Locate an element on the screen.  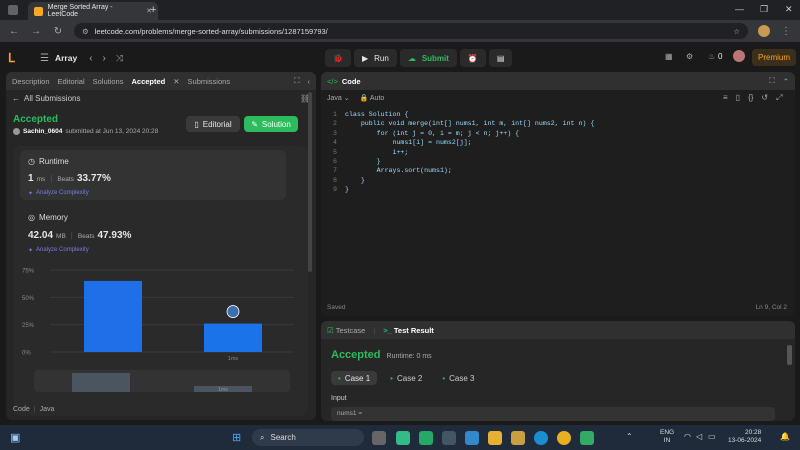
clock-icon: ◷ is located at coordinates (31, 161).